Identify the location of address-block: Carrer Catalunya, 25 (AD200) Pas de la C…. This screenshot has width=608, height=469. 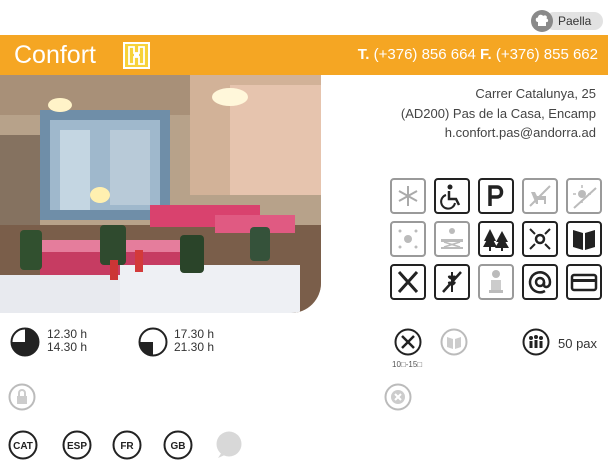
(498, 113).